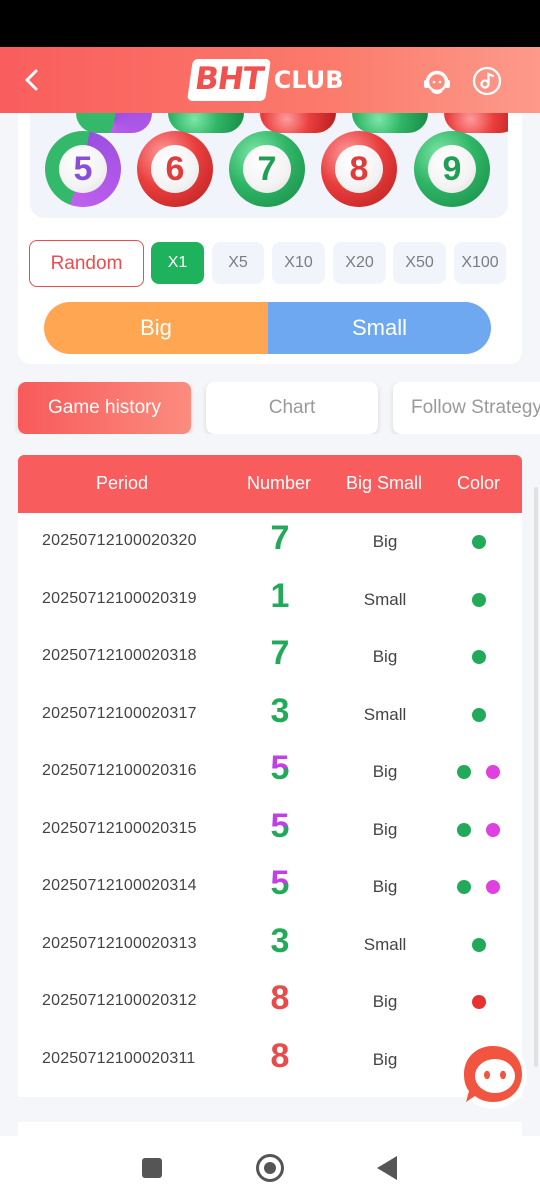 The height and width of the screenshot is (1200, 540). I want to click on table-row: 20250712100020314 5 Big, so click(270, 887).